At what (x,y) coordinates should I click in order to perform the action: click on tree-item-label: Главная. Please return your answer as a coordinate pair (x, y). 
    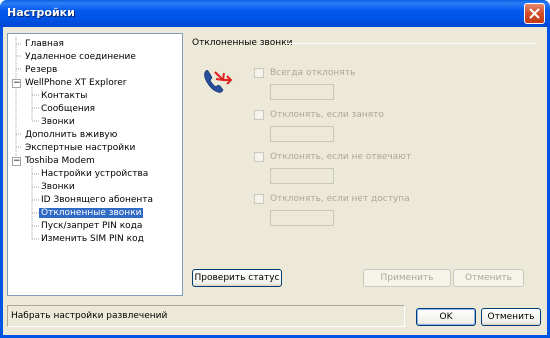
    Looking at the image, I should click on (44, 44).